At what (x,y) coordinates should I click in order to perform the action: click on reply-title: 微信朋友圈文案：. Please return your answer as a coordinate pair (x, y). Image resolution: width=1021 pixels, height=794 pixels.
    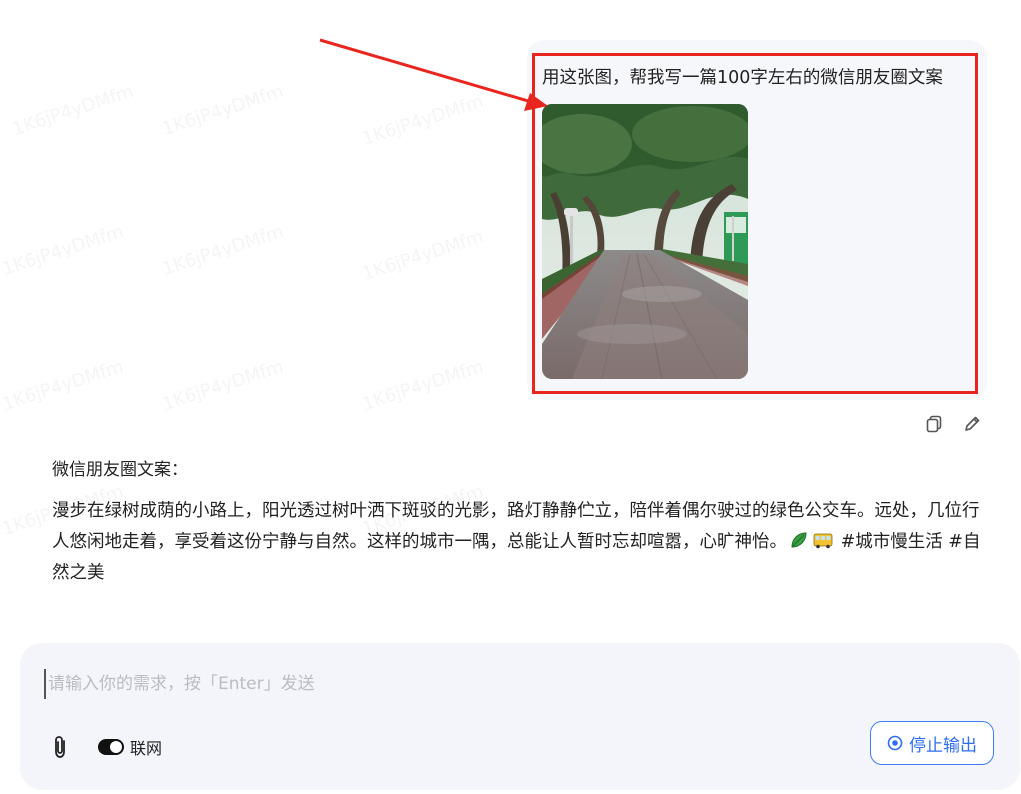
    Looking at the image, I should click on (120, 470).